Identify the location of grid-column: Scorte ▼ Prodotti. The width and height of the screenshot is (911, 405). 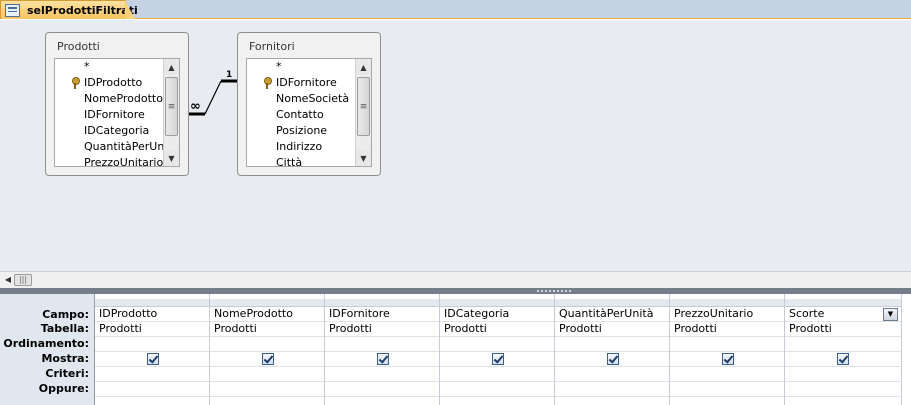
(843, 349).